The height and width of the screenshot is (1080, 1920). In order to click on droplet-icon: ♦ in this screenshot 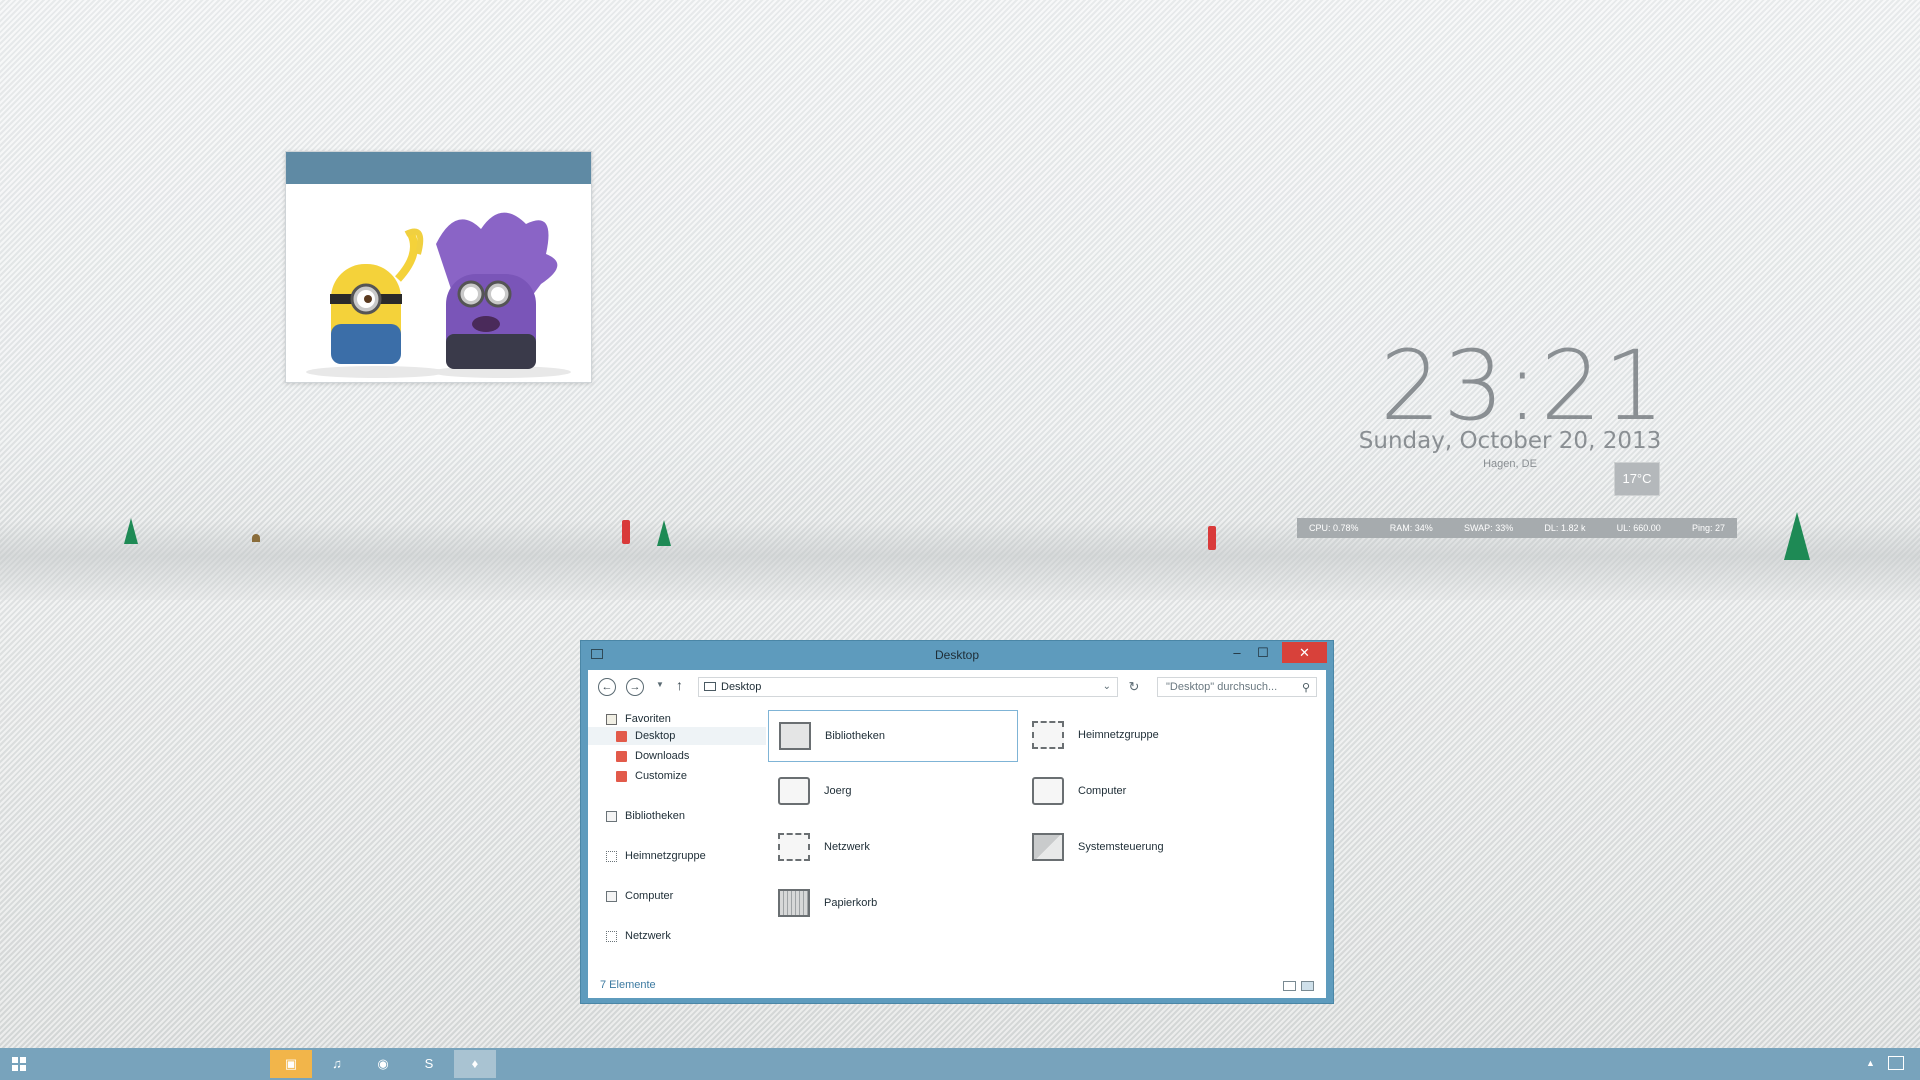, I will do `click(475, 1063)`.